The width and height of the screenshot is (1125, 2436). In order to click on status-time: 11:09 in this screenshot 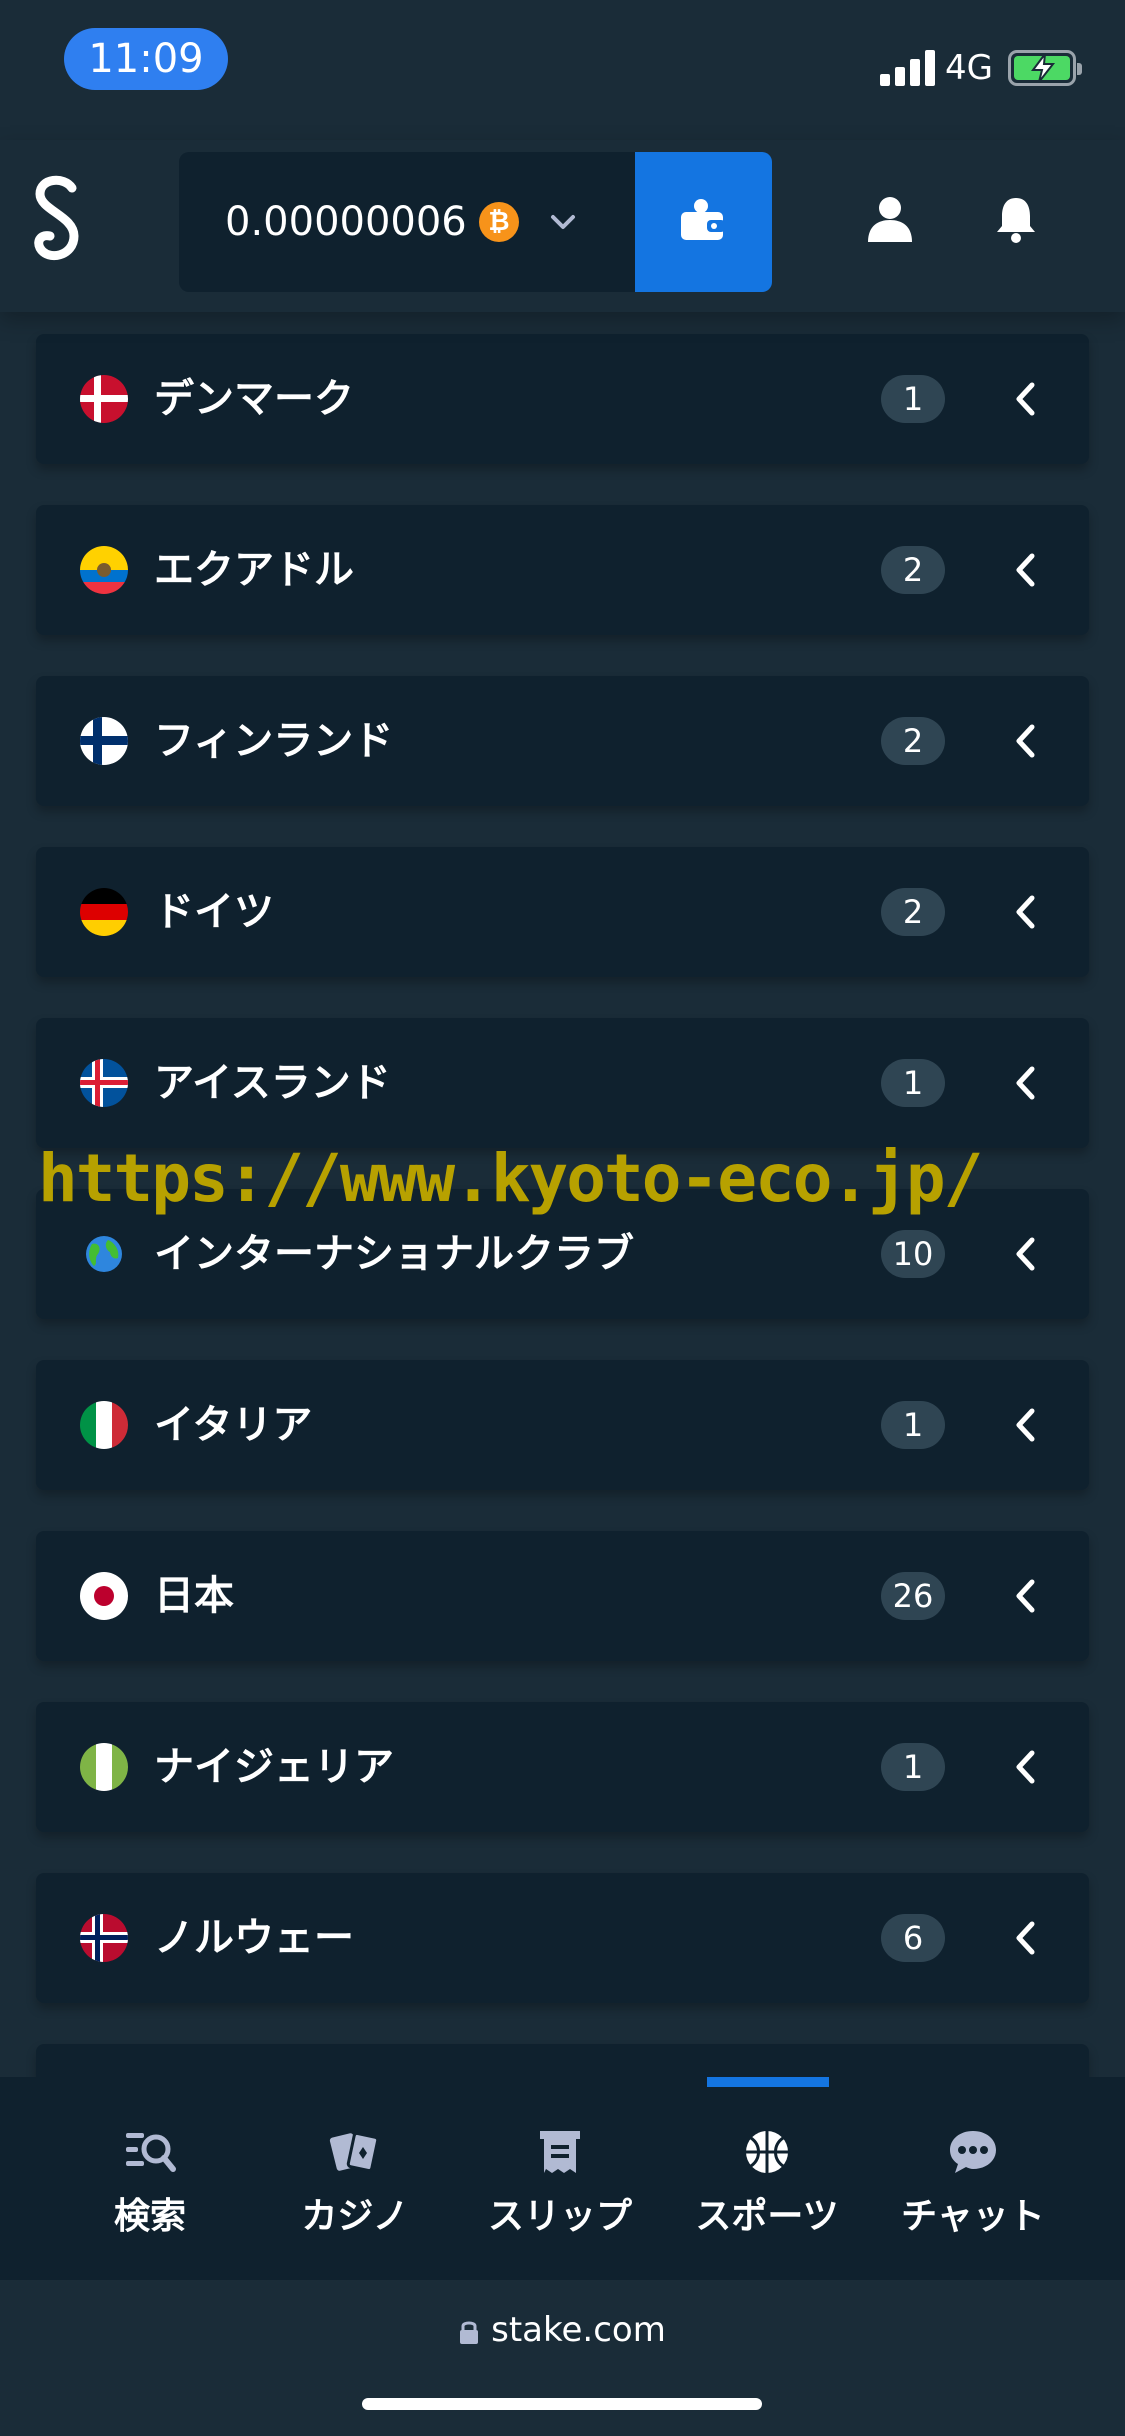, I will do `click(146, 59)`.